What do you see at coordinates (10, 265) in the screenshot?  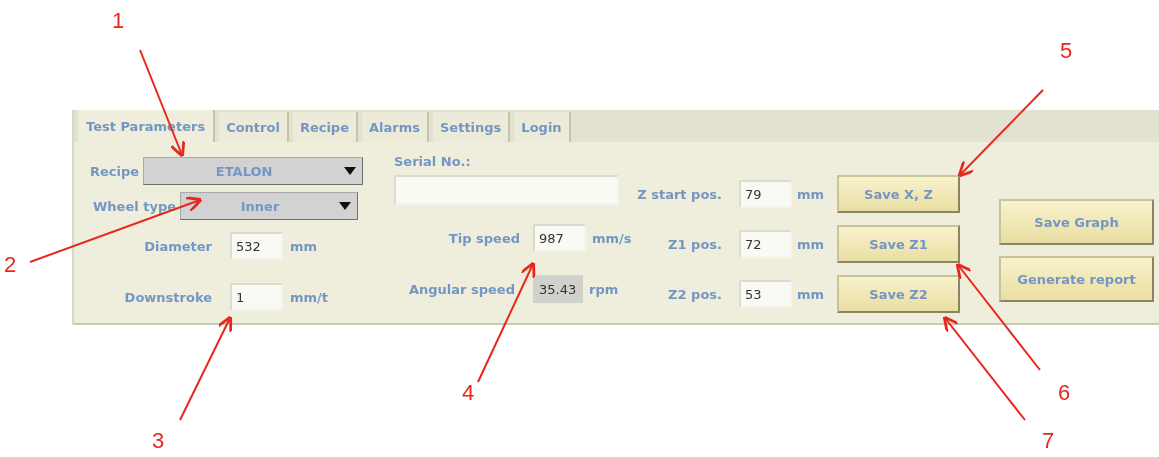 I see `callout-number: 2` at bounding box center [10, 265].